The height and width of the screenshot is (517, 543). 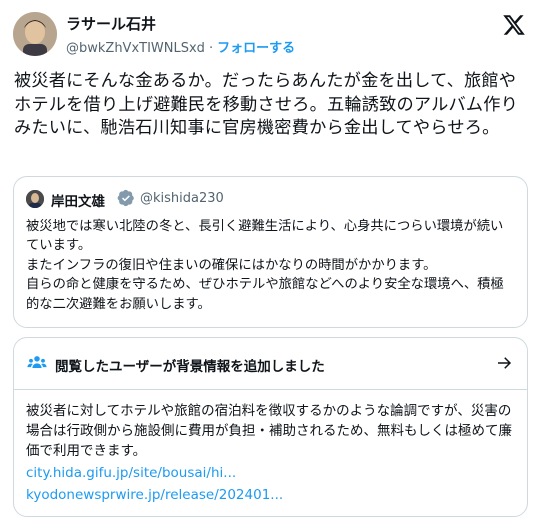 What do you see at coordinates (78, 202) in the screenshot?
I see `quoted-author-name: 岸田文雄` at bounding box center [78, 202].